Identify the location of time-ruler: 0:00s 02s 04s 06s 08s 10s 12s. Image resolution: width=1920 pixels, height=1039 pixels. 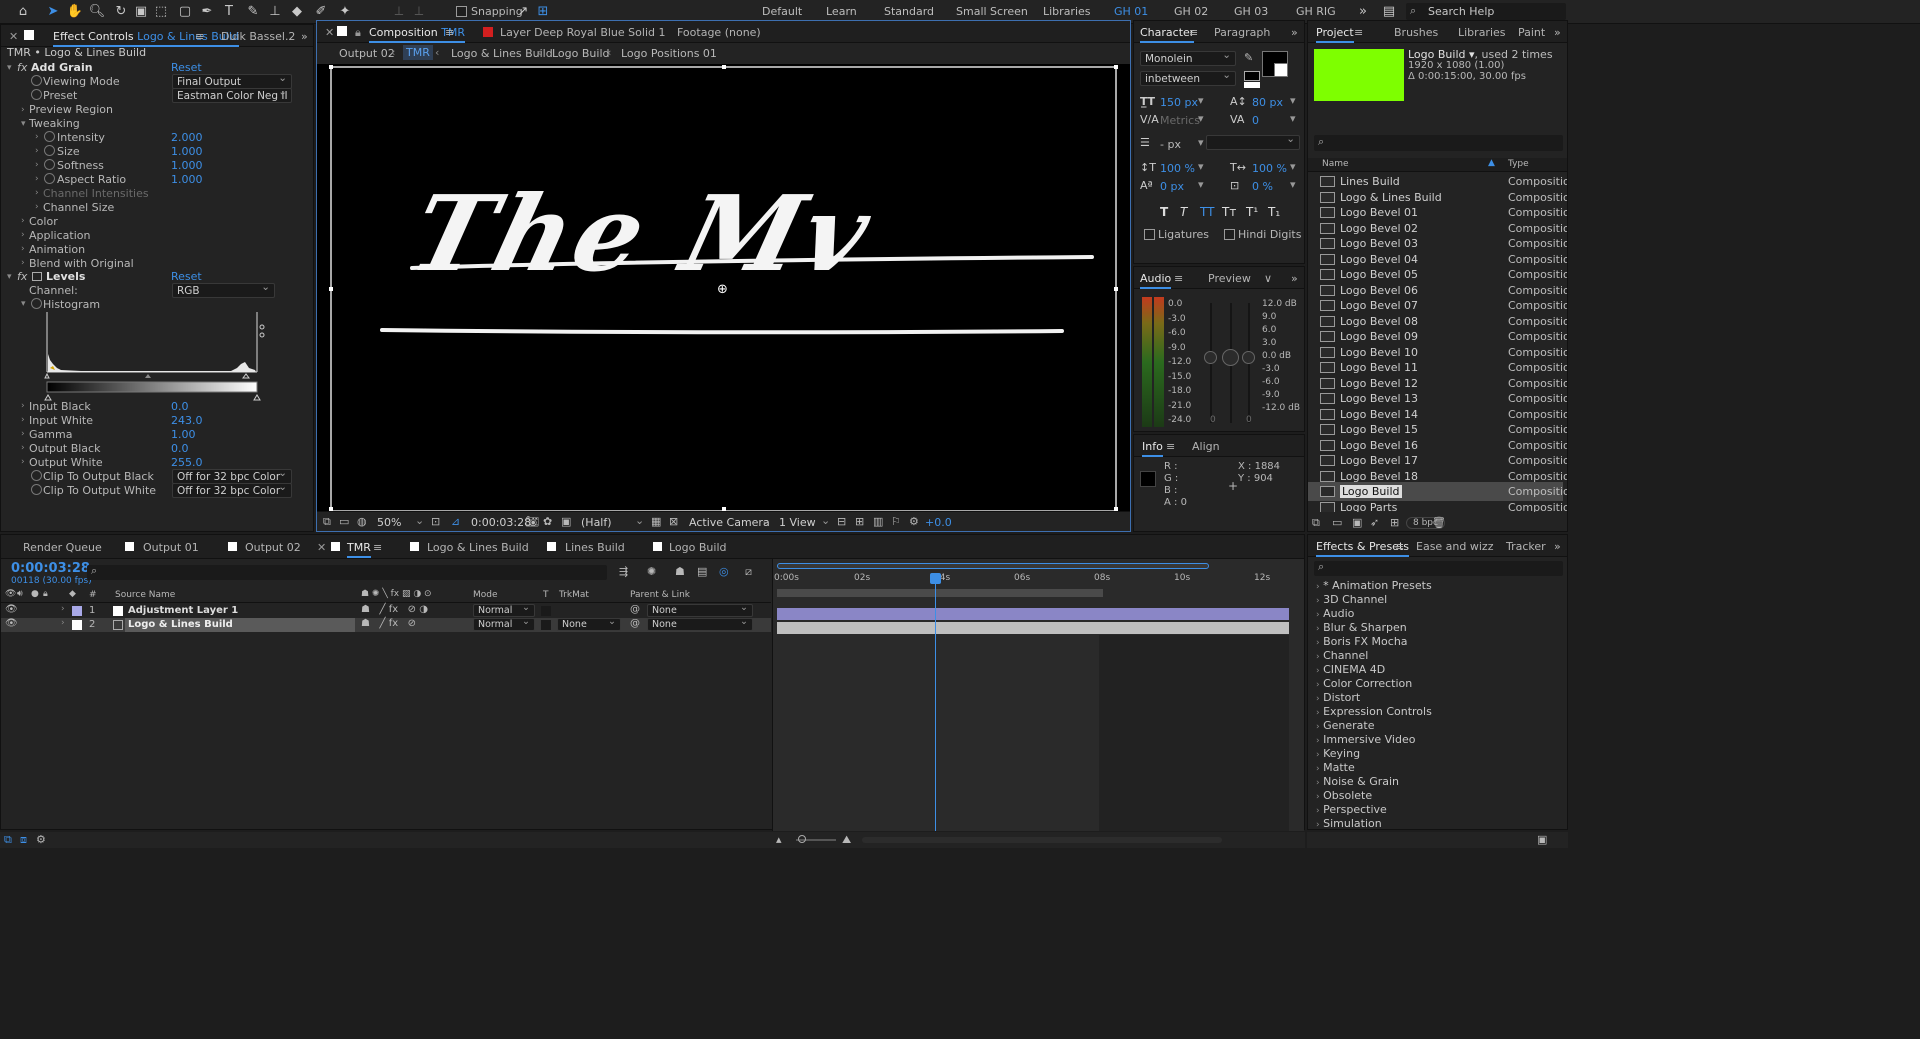
(1033, 580).